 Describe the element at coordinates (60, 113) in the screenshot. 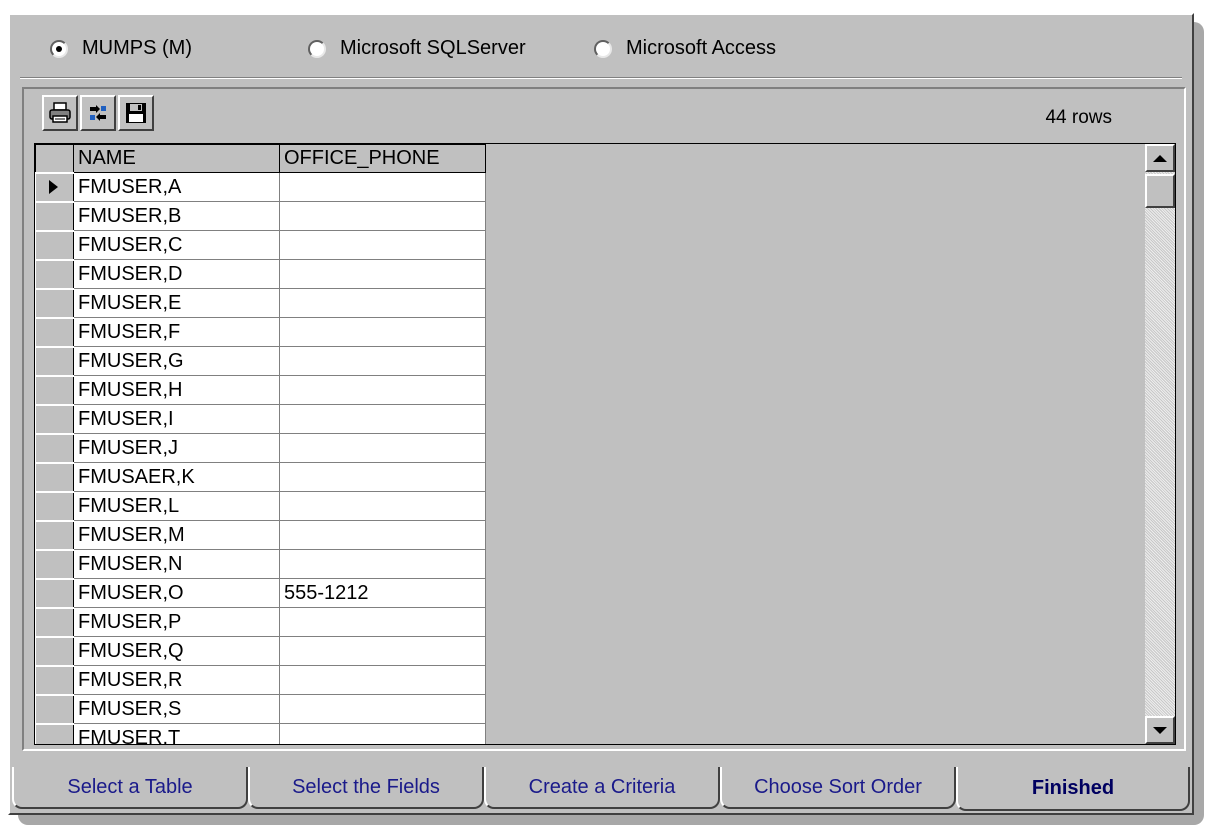

I see `print-button` at that location.